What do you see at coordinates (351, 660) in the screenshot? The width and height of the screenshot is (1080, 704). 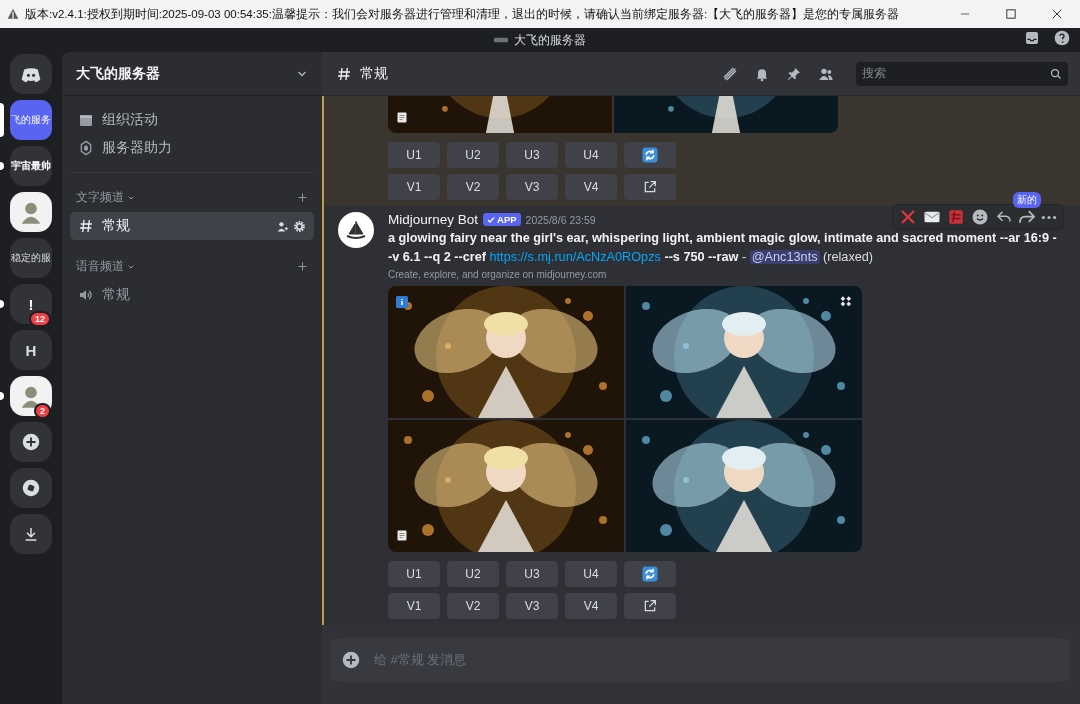 I see `attach-icon` at bounding box center [351, 660].